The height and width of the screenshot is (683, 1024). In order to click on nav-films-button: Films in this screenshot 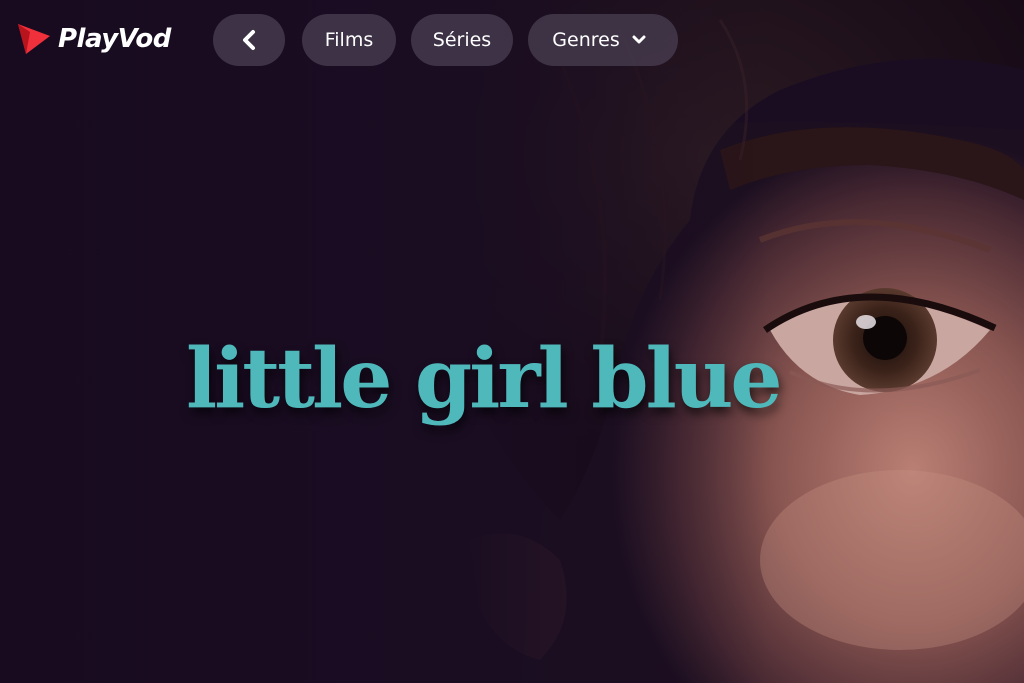, I will do `click(349, 40)`.